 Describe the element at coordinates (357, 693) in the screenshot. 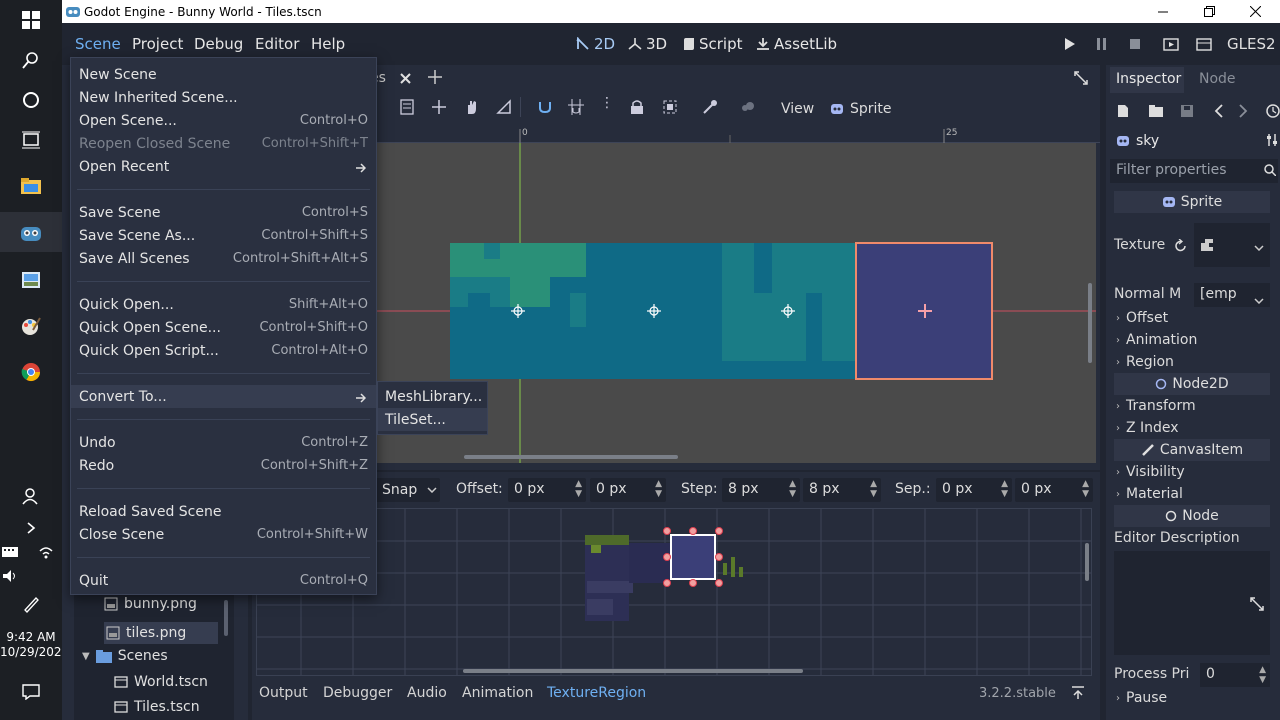

I see `tab-debugger: Debugger` at that location.